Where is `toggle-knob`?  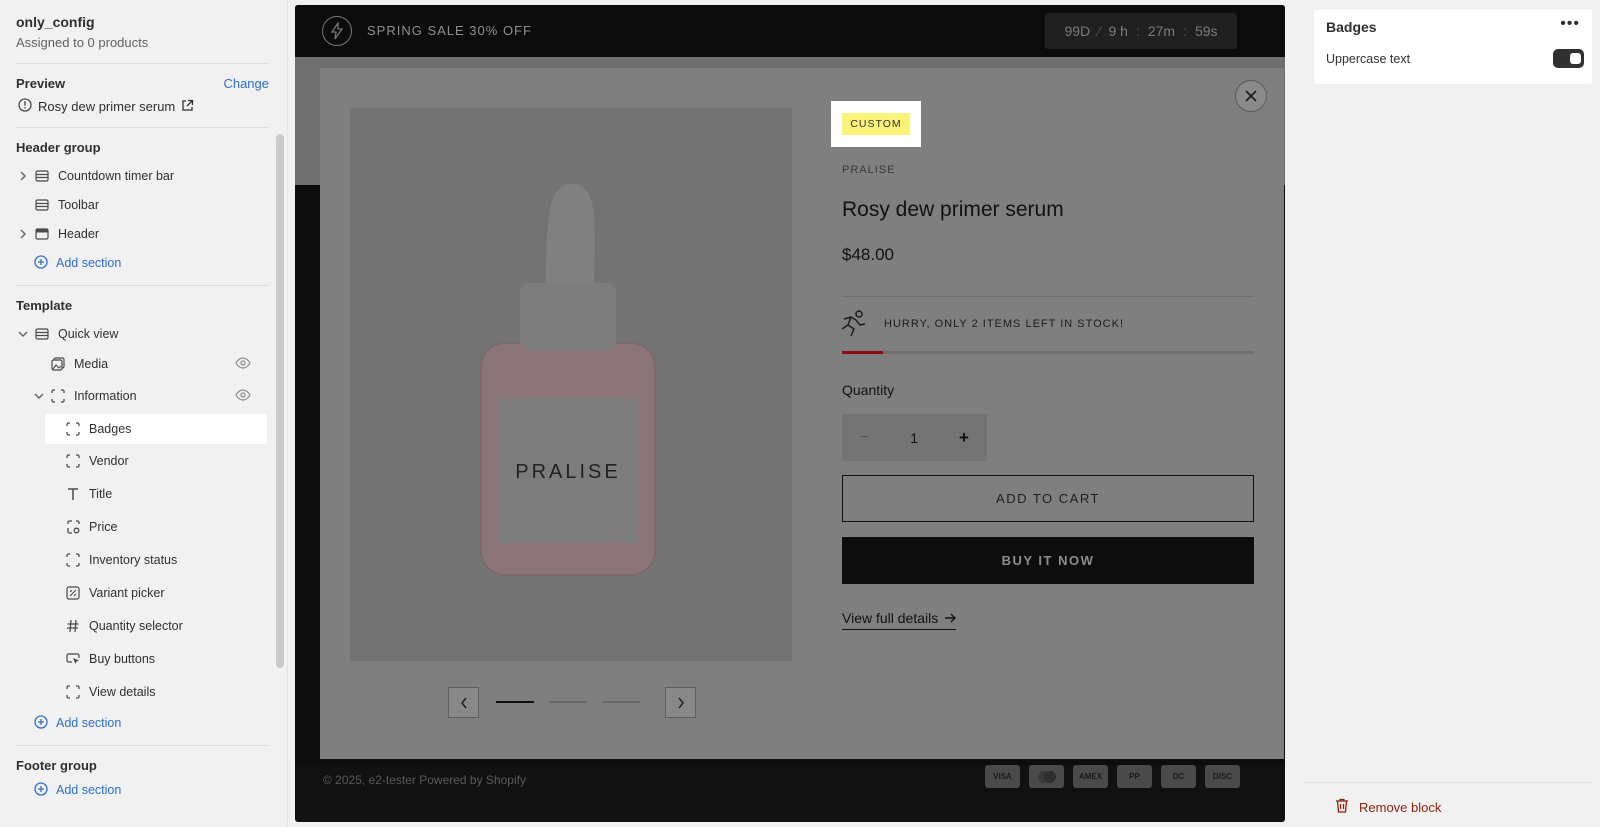 toggle-knob is located at coordinates (1575, 58).